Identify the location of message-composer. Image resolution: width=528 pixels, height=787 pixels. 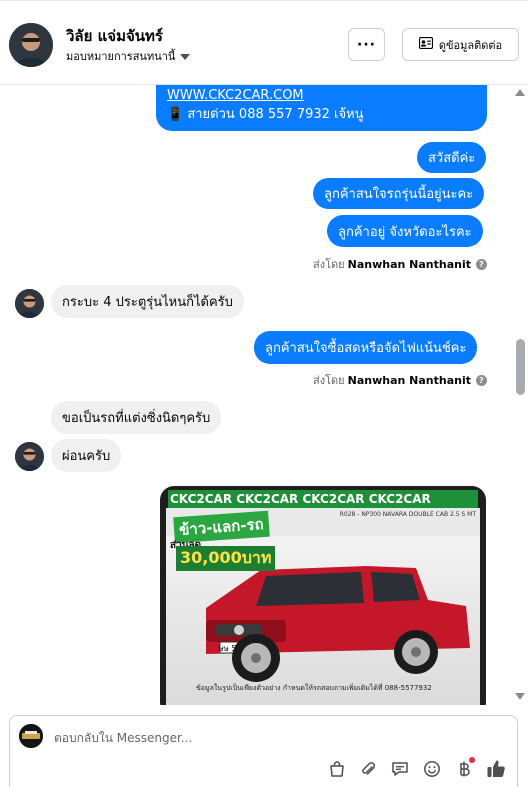
(263, 751).